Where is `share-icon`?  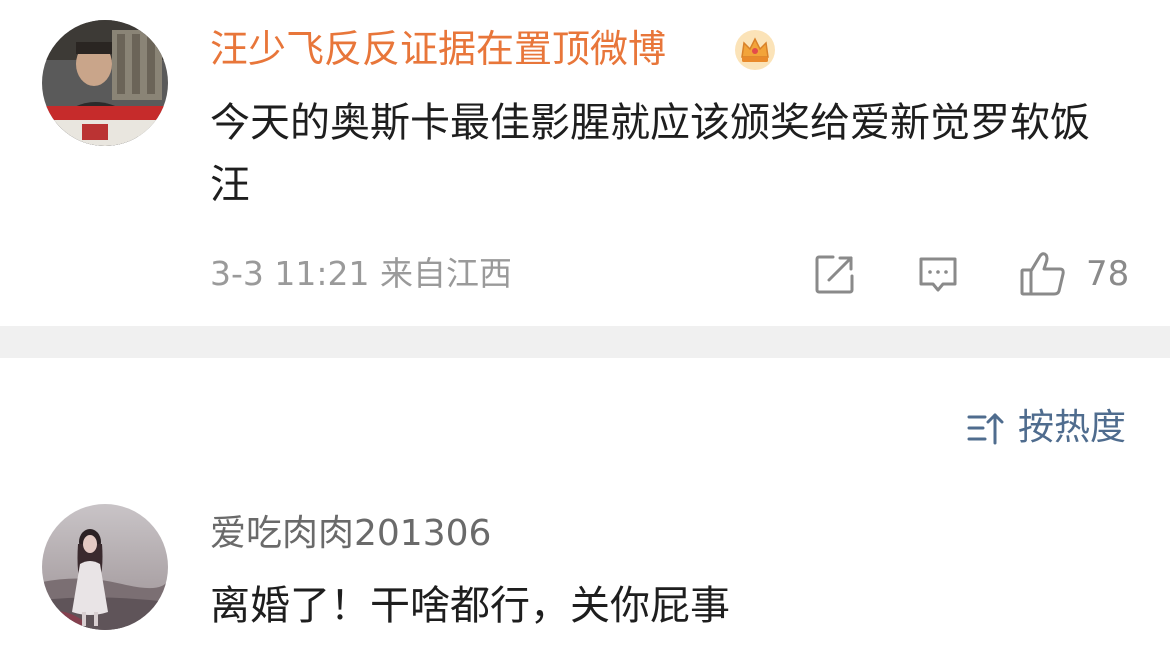 share-icon is located at coordinates (835, 274).